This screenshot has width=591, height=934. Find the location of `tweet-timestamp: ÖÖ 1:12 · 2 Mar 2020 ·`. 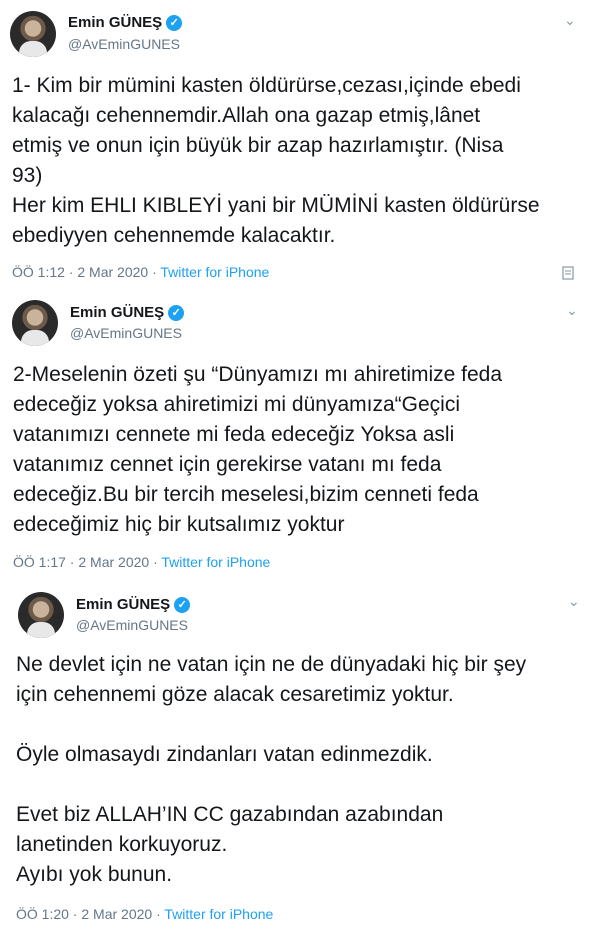

tweet-timestamp: ÖÖ 1:12 · 2 Mar 2020 · is located at coordinates (86, 272).